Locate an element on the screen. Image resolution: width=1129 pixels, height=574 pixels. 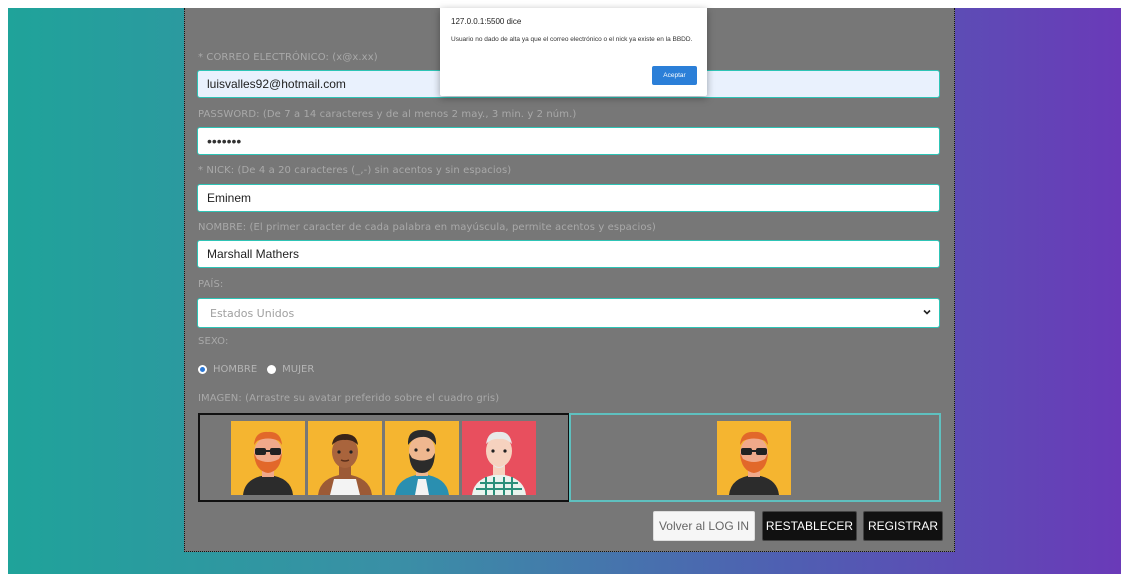
chevron-down-icon is located at coordinates (927, 313).